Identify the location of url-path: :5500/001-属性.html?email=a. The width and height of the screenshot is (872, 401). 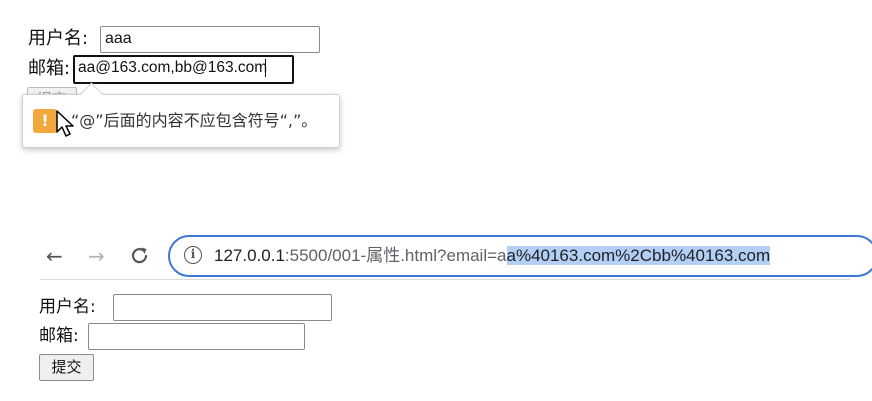
(395, 255).